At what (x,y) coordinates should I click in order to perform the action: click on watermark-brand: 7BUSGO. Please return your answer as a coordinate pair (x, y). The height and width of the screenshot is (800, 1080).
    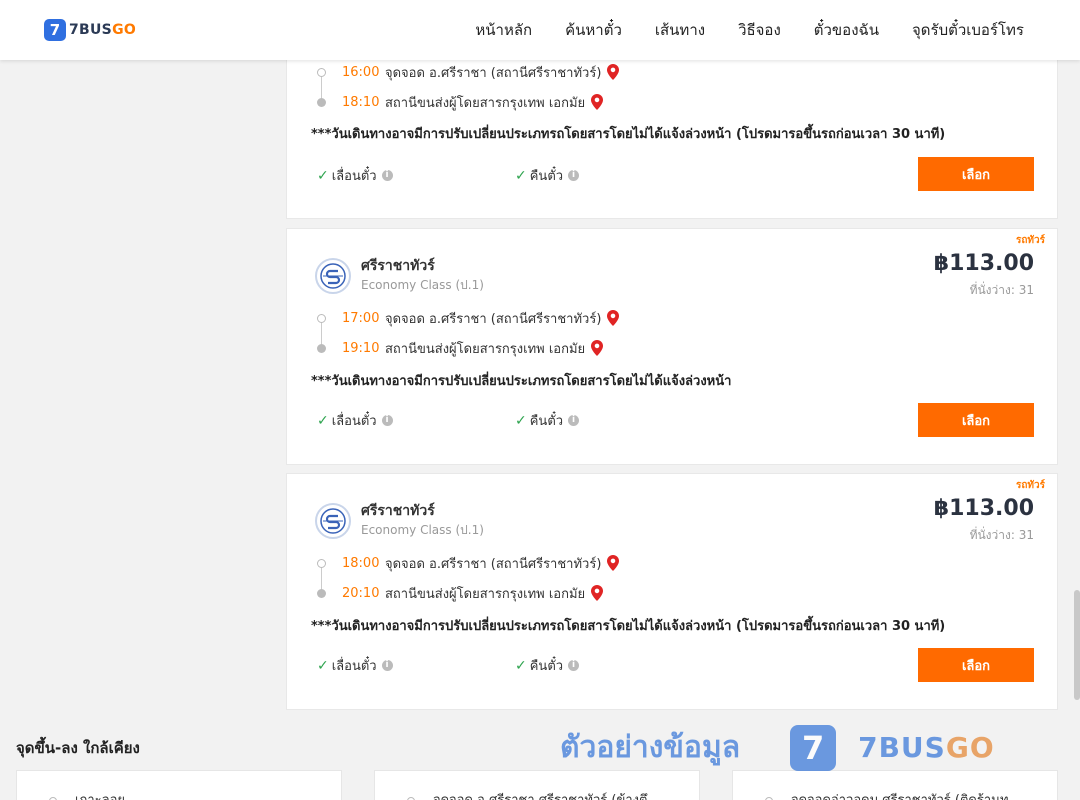
    Looking at the image, I should click on (926, 747).